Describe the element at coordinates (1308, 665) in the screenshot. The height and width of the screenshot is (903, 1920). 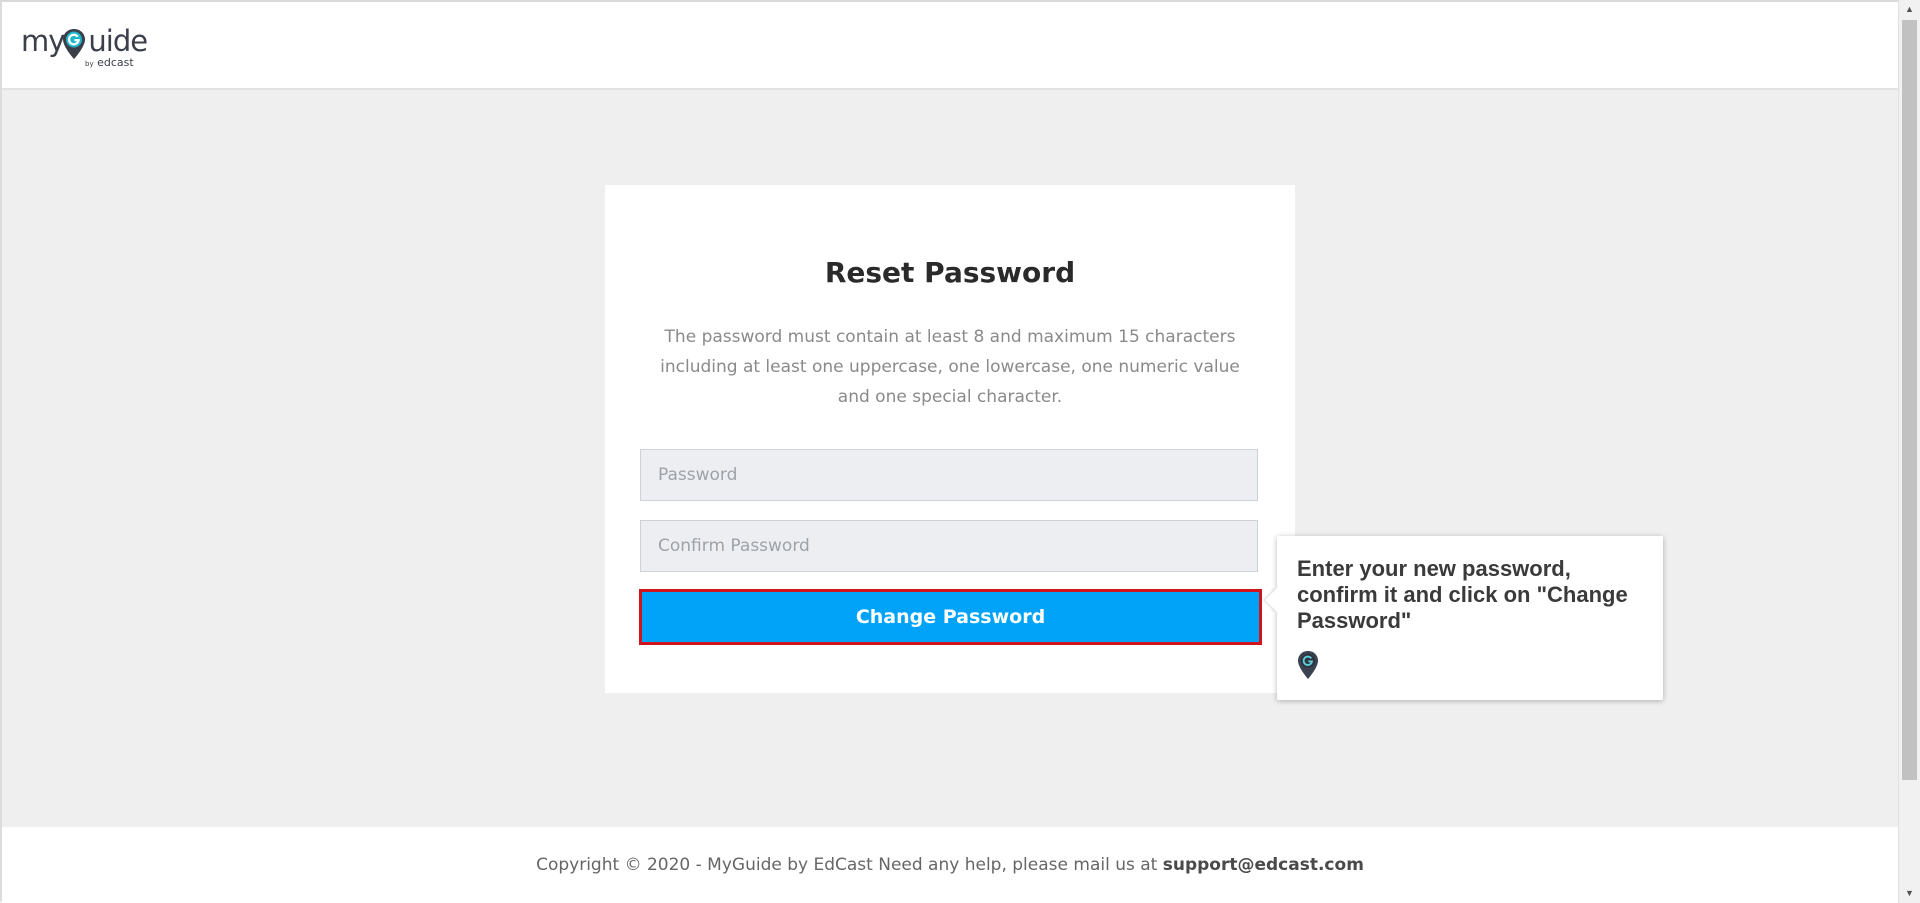
I see `myguide-pin-icon` at that location.